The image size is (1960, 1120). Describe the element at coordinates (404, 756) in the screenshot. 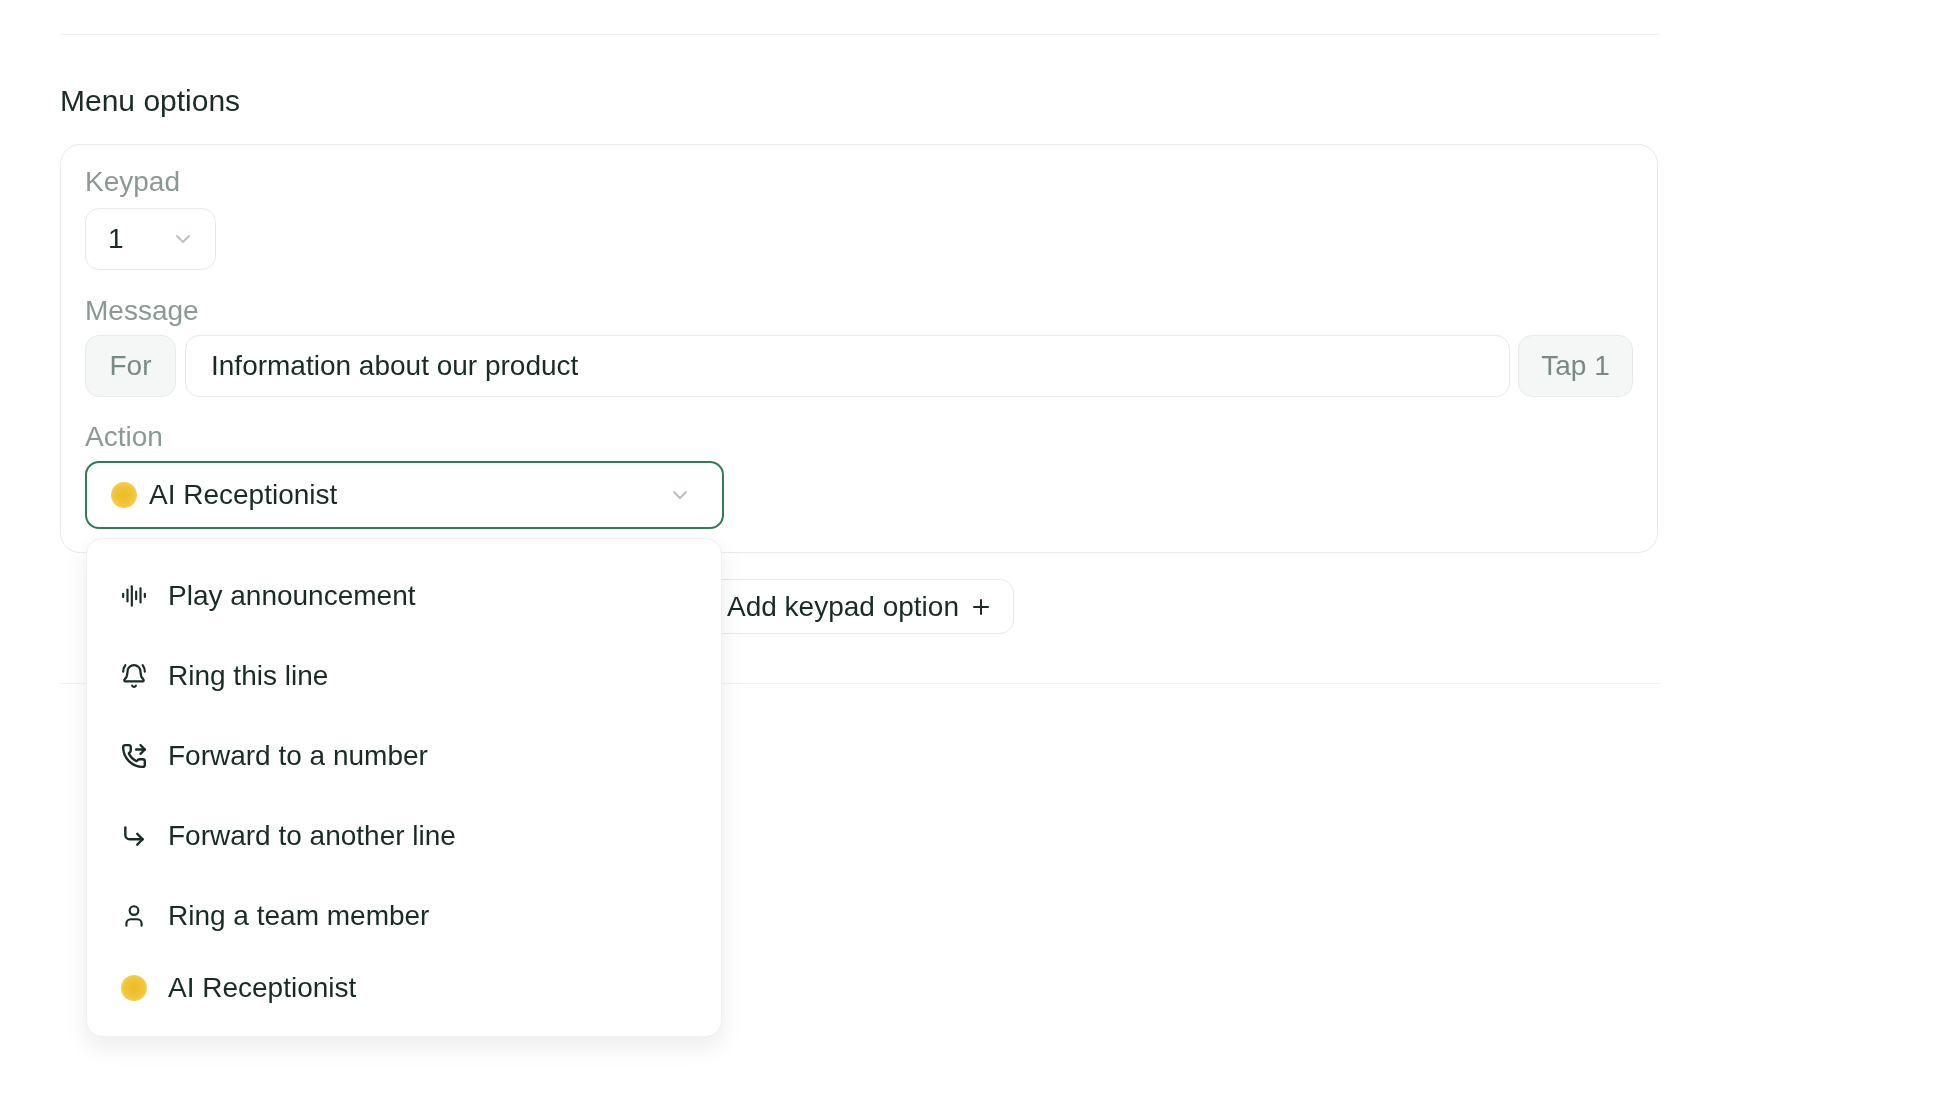

I see `menu-item: Forward to a number` at that location.